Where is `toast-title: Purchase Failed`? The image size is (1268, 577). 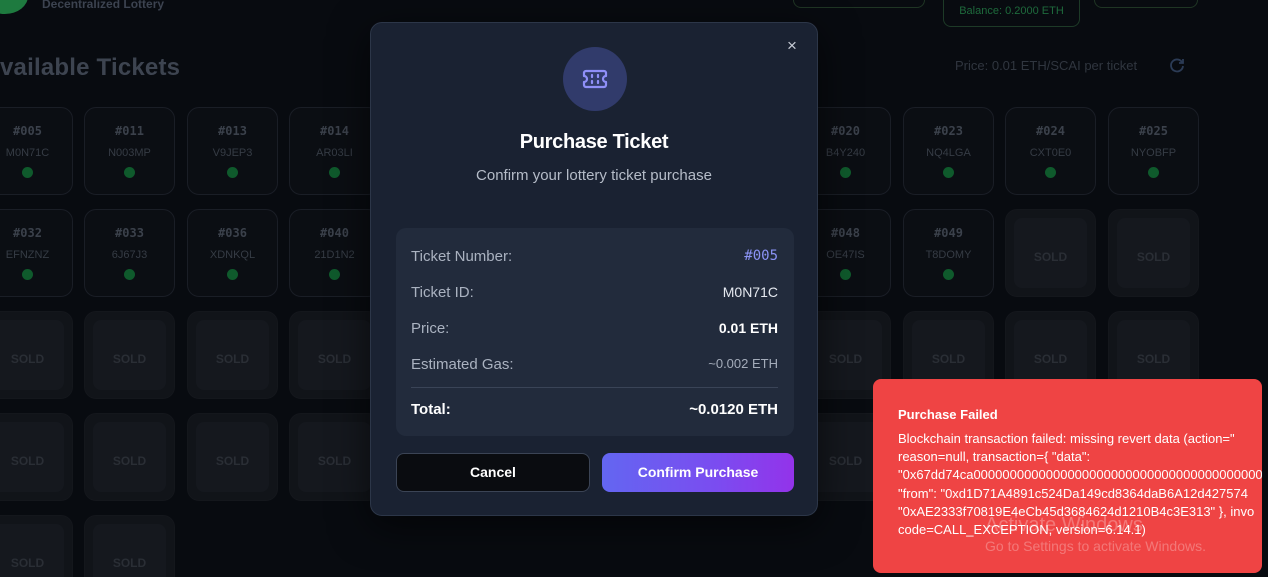
toast-title: Purchase Failed is located at coordinates (948, 414).